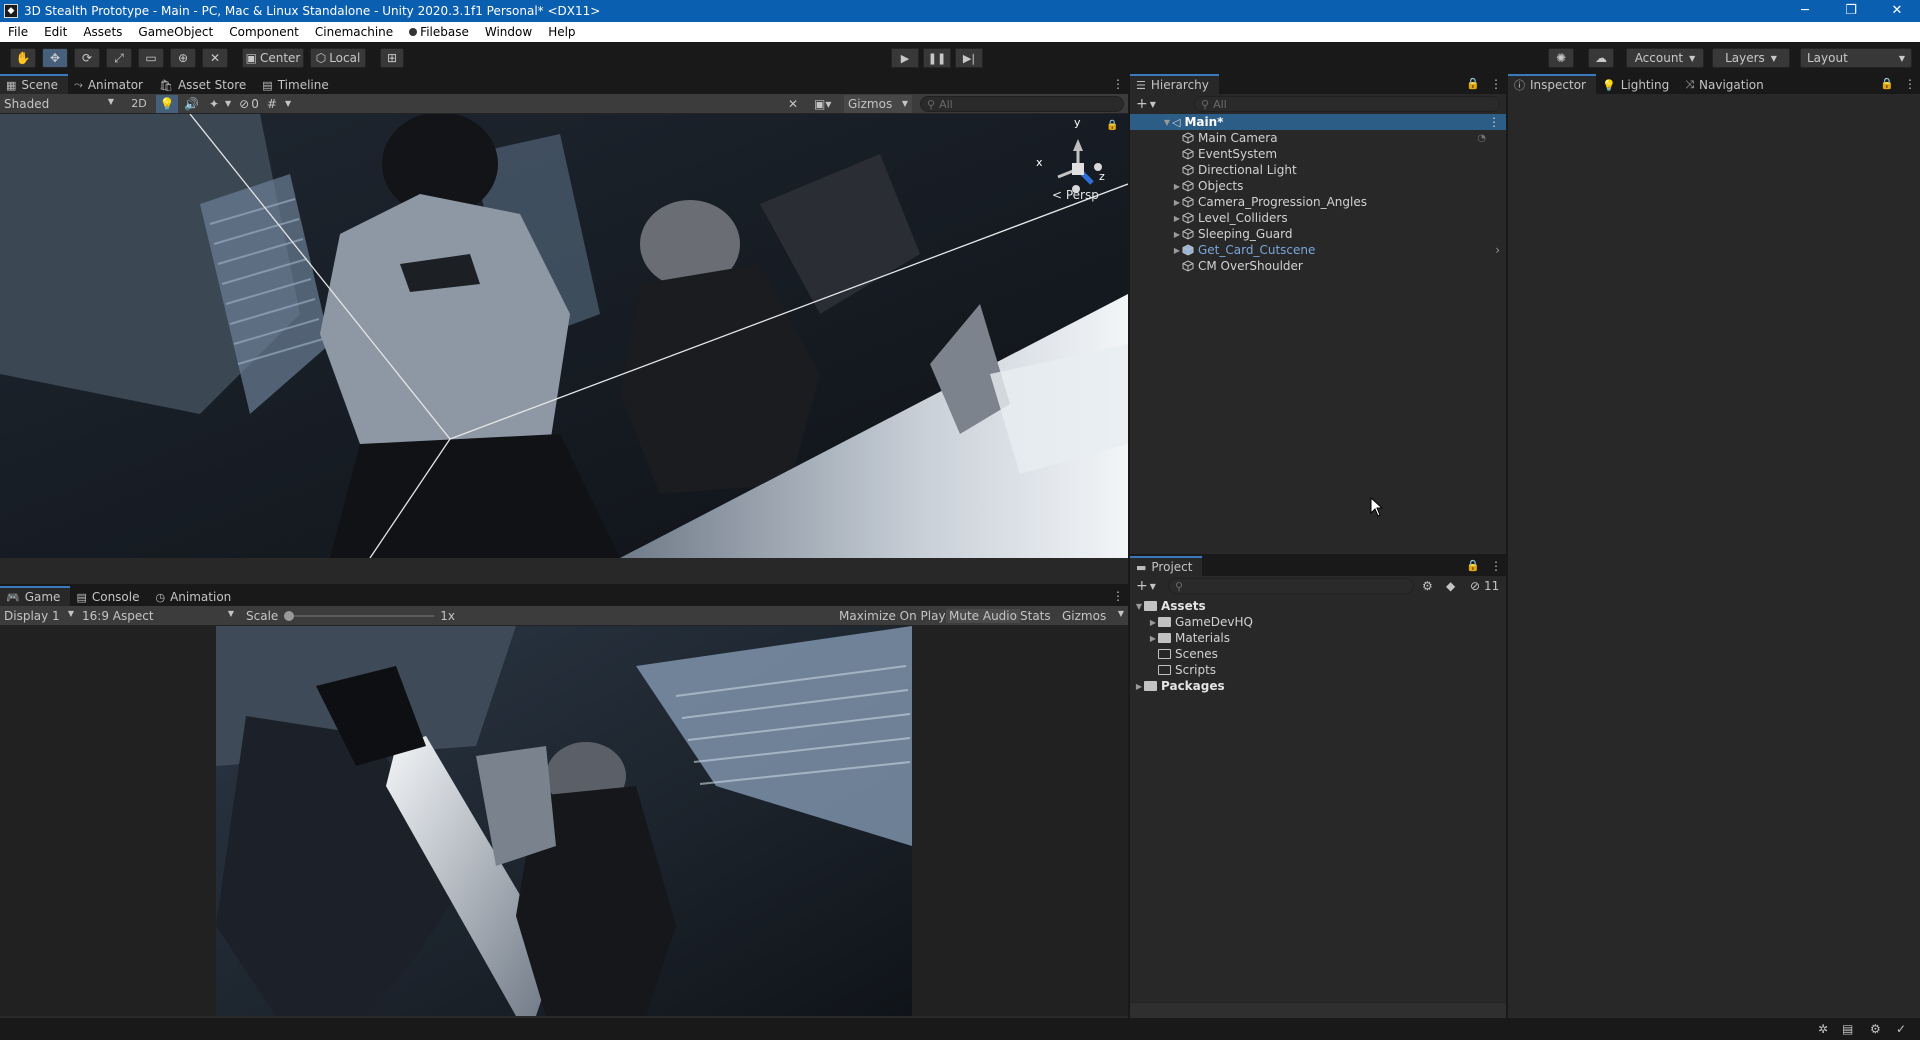 The height and width of the screenshot is (1040, 1920). What do you see at coordinates (1497, 250) in the screenshot?
I see `open-prefab-arrow-icon: ›` at bounding box center [1497, 250].